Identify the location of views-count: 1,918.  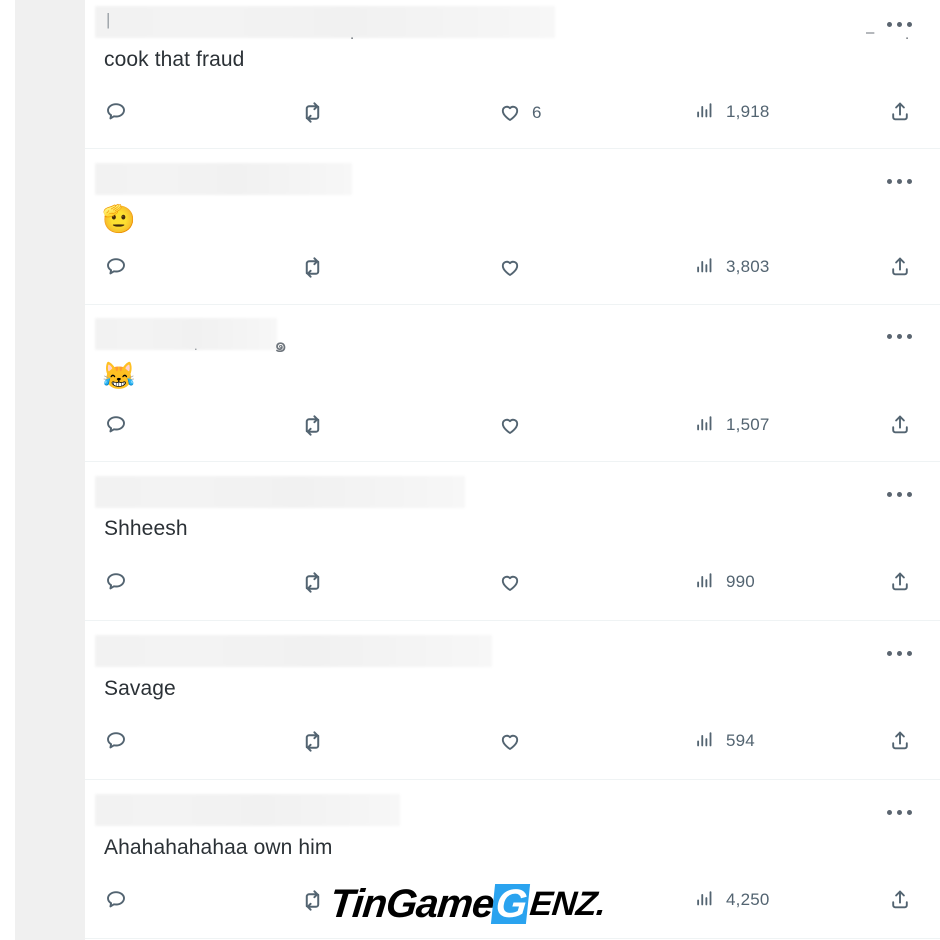
(748, 111).